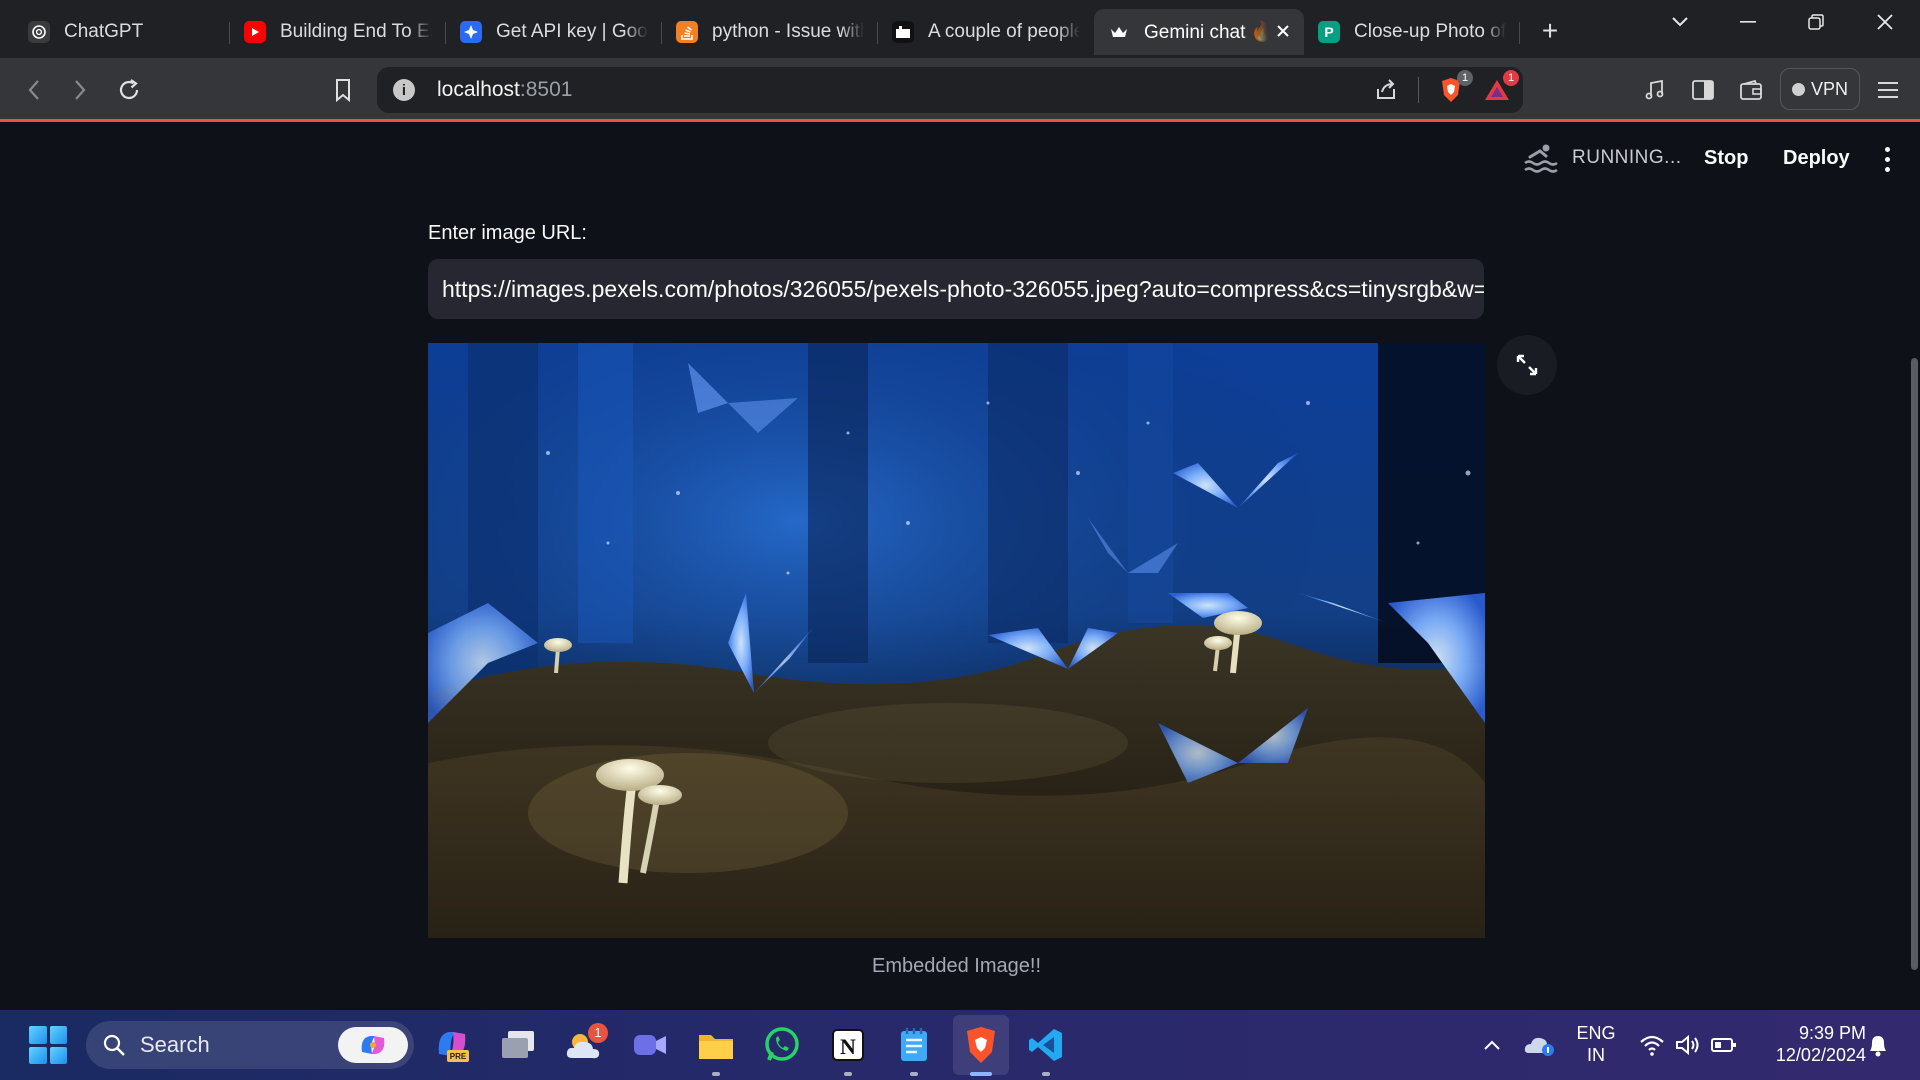  I want to click on tab-title: A couple of people, so click(1004, 31).